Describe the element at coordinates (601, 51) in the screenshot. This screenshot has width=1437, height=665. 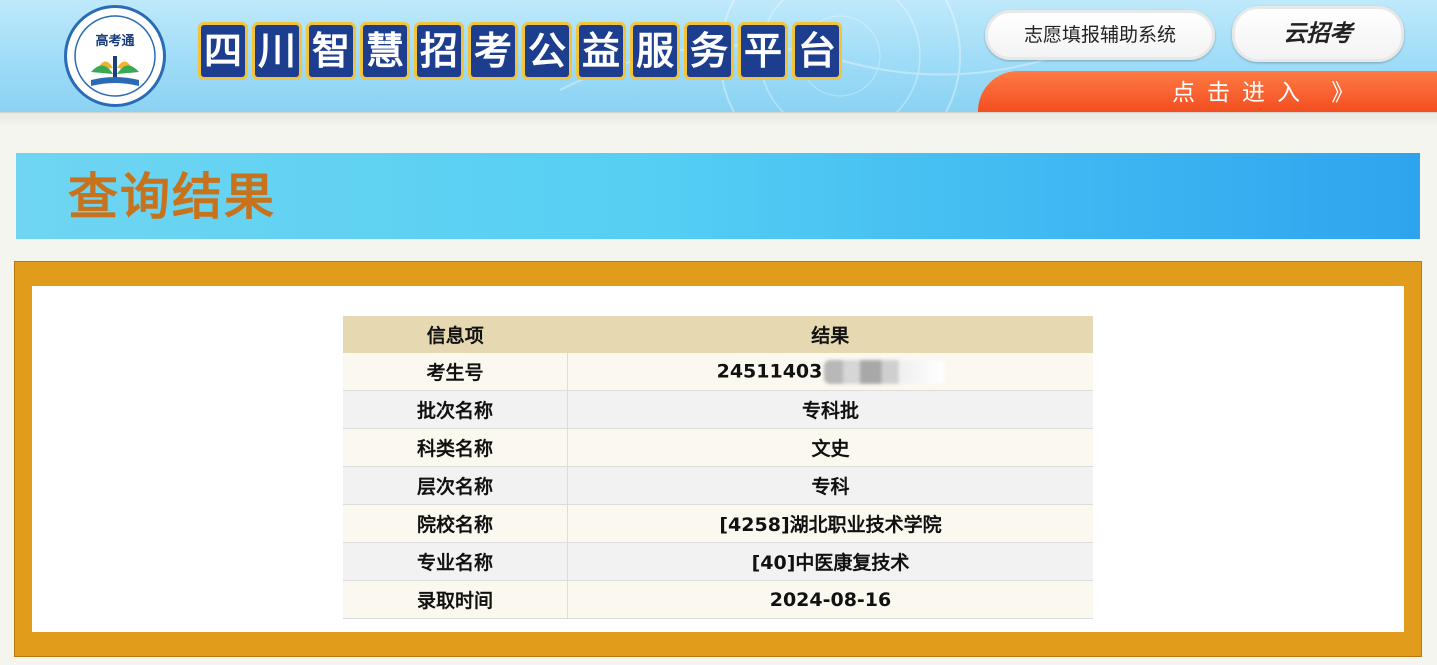
I see `site-title-char: 益` at that location.